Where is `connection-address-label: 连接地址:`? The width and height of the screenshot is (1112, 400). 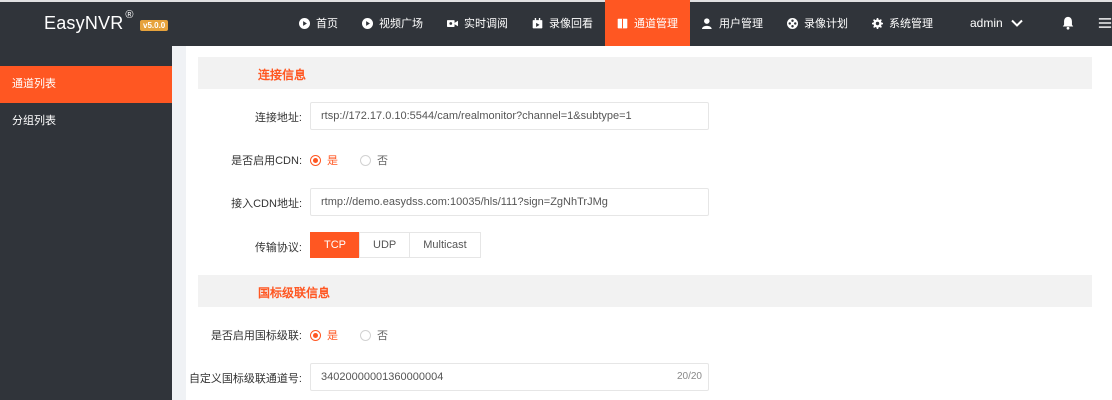
connection-address-label: 连接地址: is located at coordinates (278, 118).